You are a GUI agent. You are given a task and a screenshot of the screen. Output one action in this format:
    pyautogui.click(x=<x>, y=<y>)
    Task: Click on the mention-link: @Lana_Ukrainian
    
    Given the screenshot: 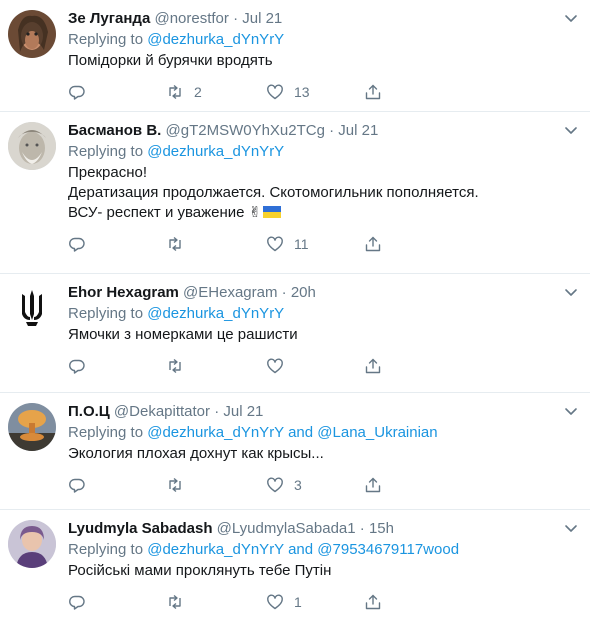 What is the action you would take?
    pyautogui.click(x=377, y=432)
    